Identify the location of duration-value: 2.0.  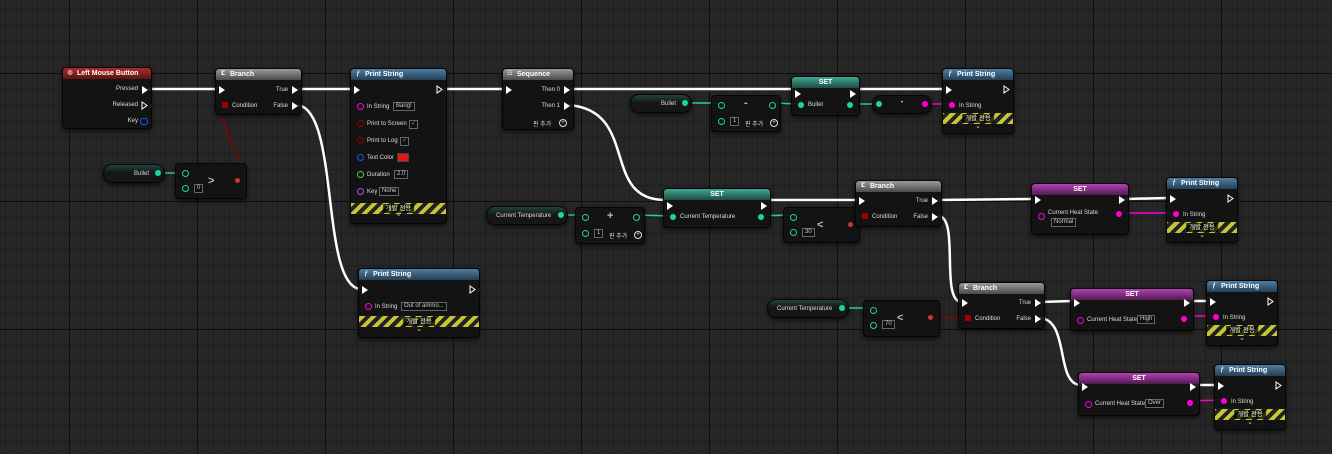
(401, 174).